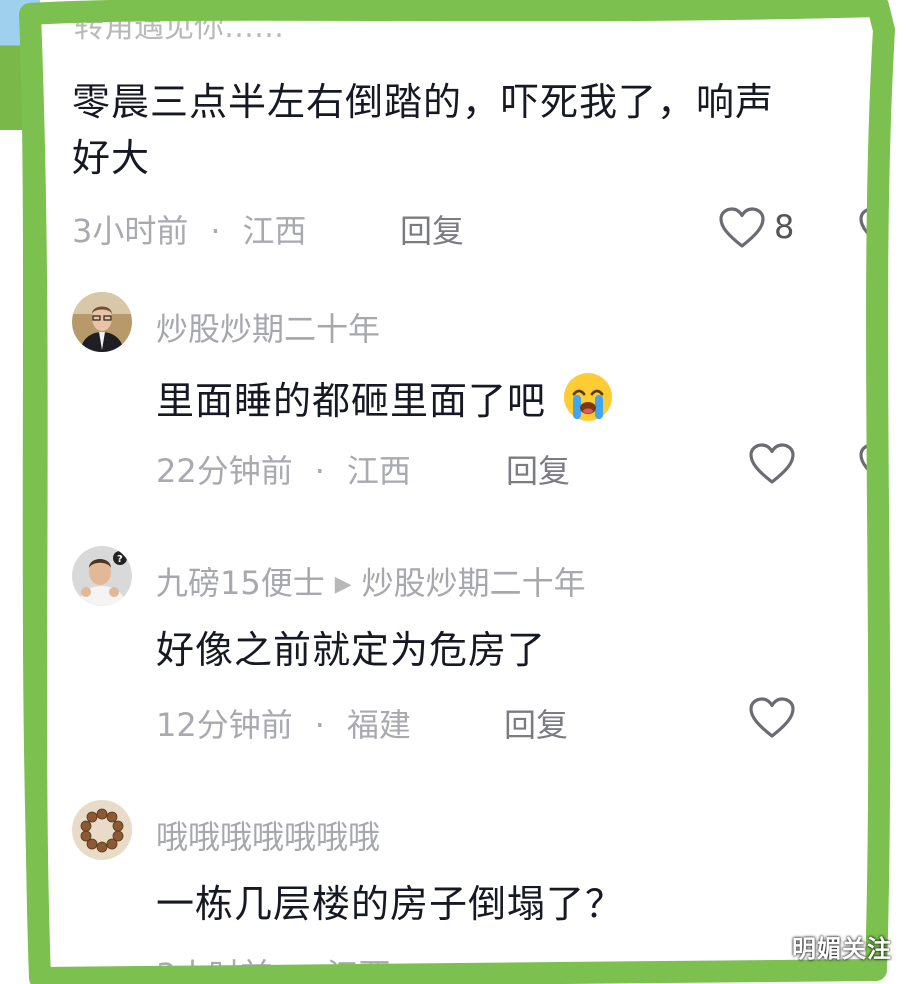 This screenshot has width=908, height=984. I want to click on comment-text: 好像之前就定为危房了, so click(351, 650).